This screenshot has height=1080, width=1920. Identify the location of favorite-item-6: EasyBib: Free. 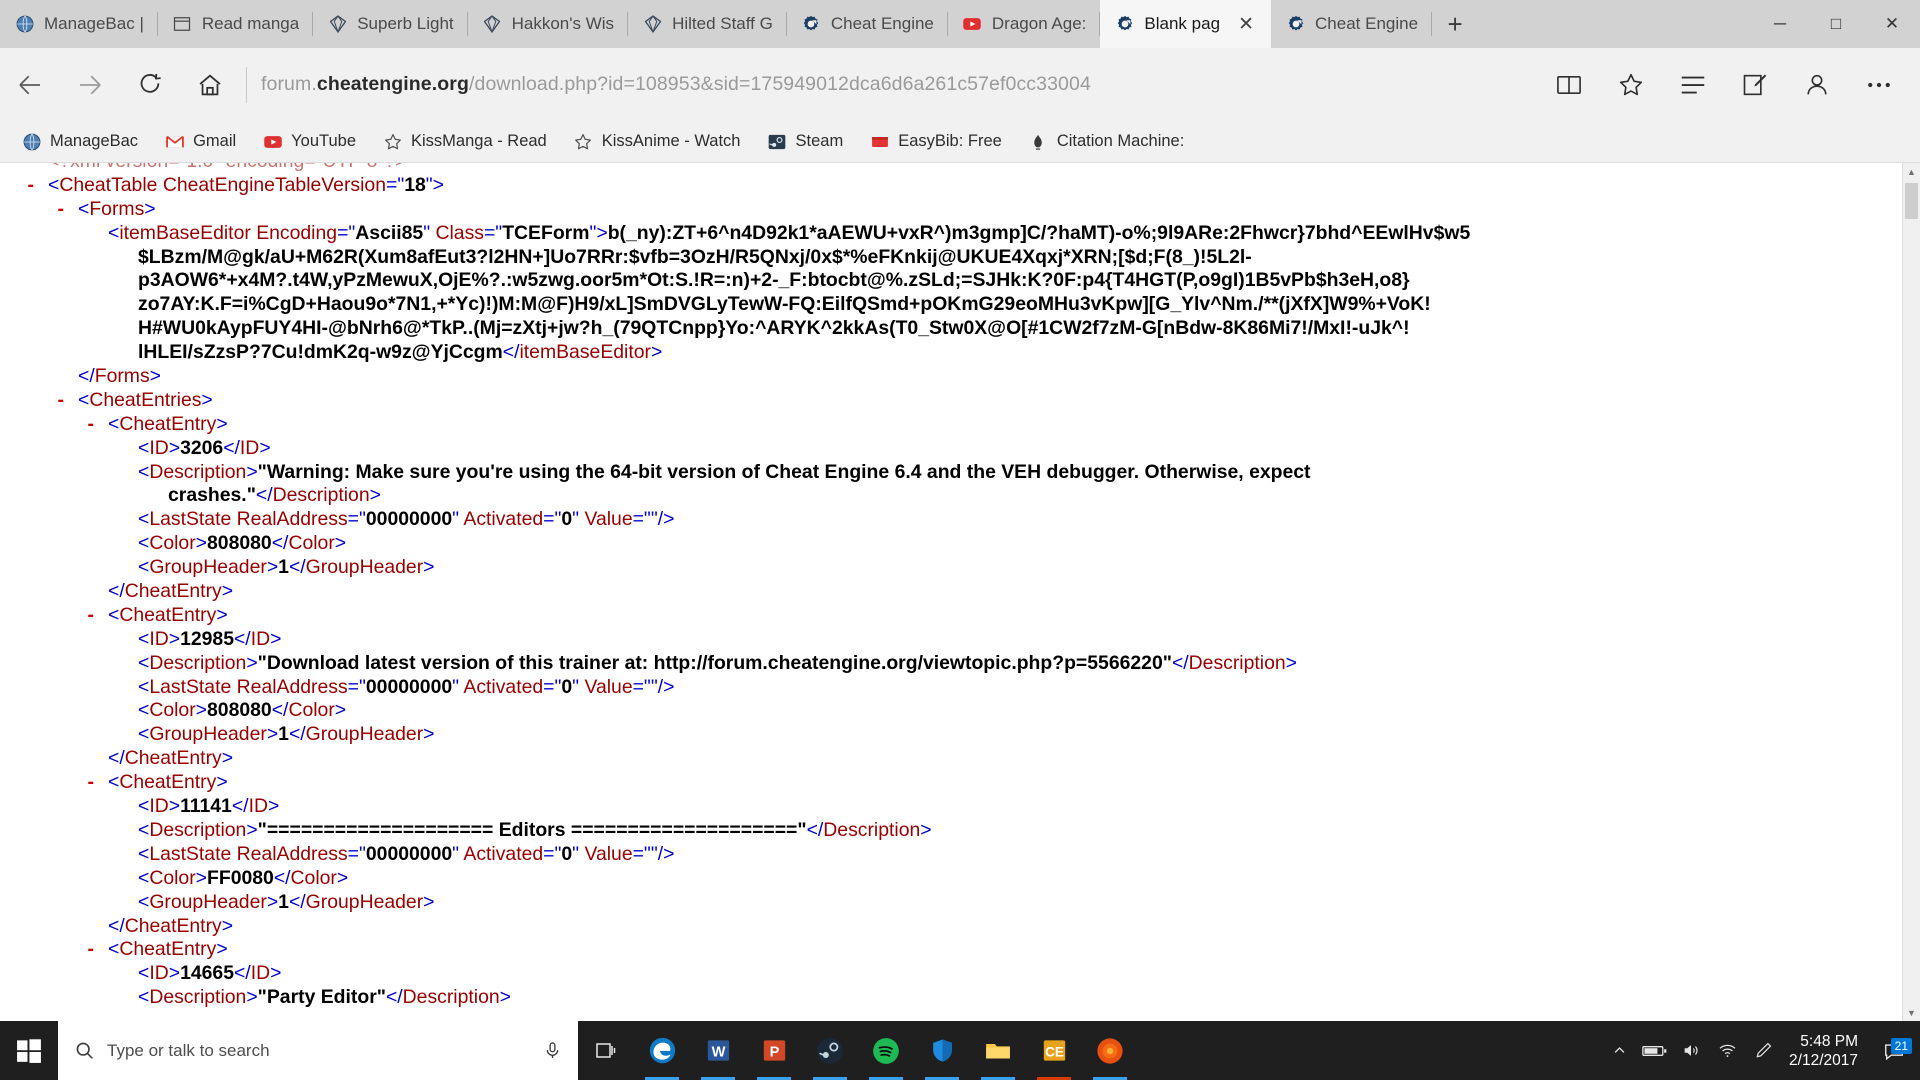
(935, 142).